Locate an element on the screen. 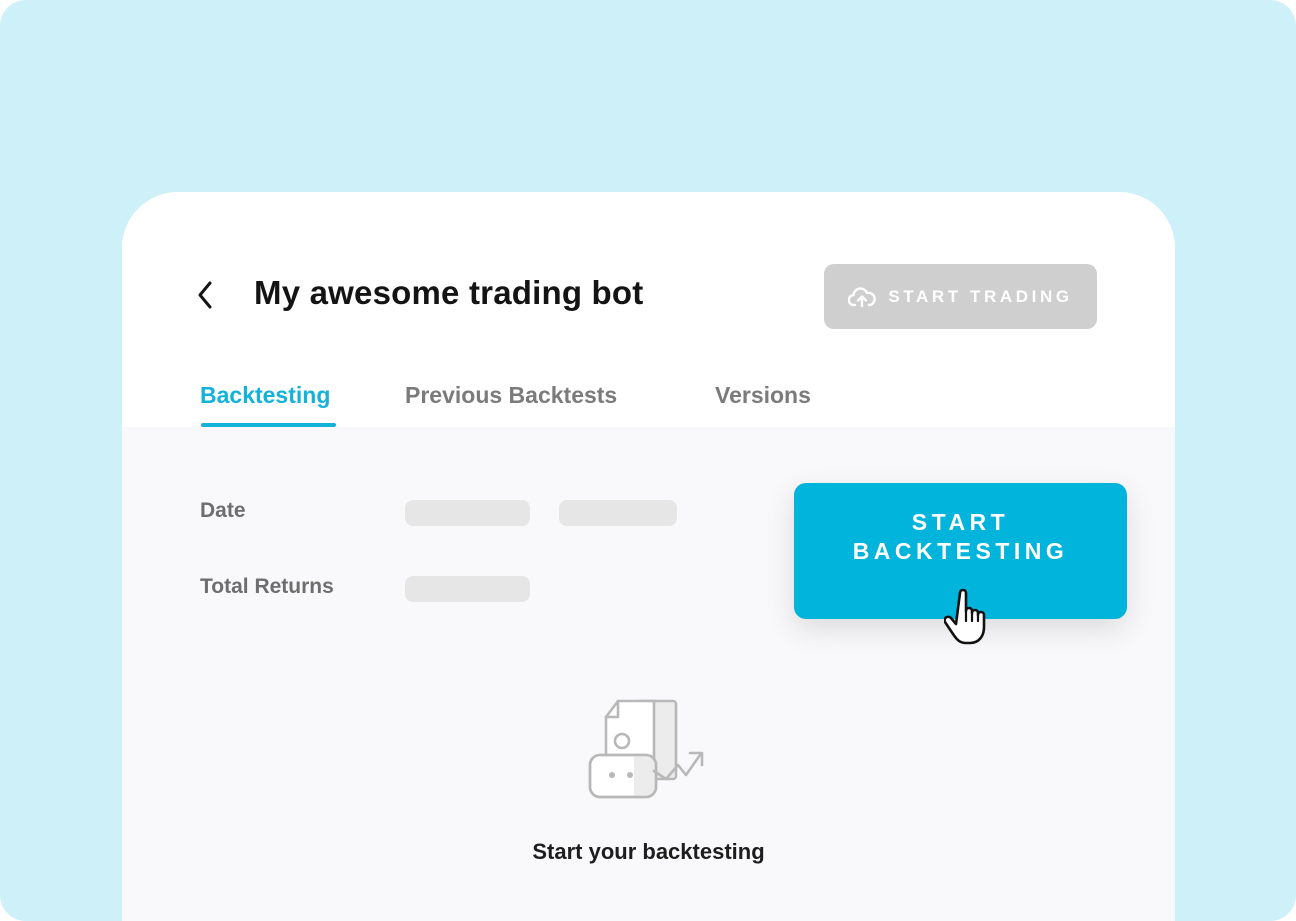  date-label: Date is located at coordinates (223, 510).